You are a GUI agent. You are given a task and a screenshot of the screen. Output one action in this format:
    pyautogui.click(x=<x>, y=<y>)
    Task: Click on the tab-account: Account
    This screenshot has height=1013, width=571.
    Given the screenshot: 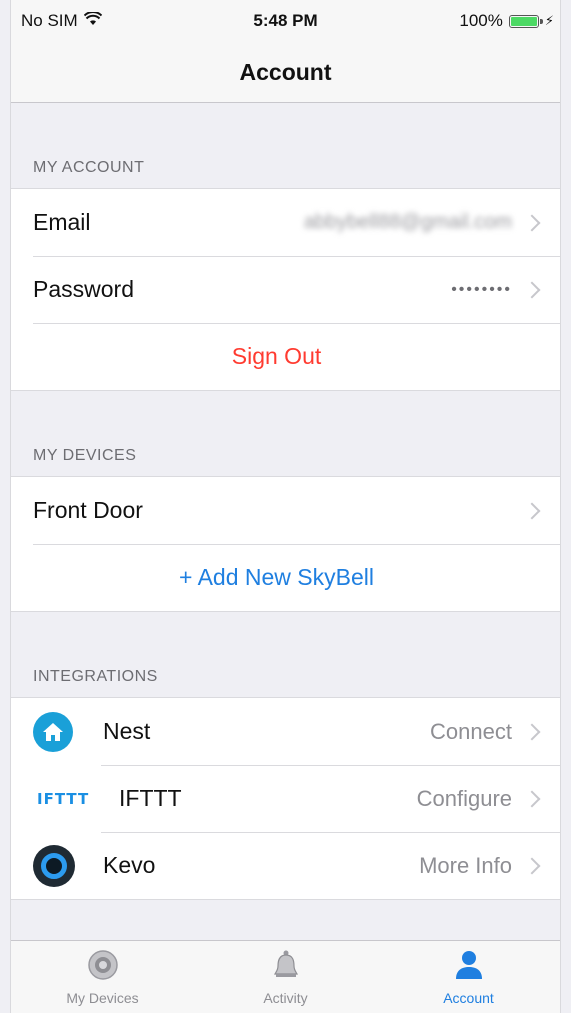 What is the action you would take?
    pyautogui.click(x=468, y=977)
    